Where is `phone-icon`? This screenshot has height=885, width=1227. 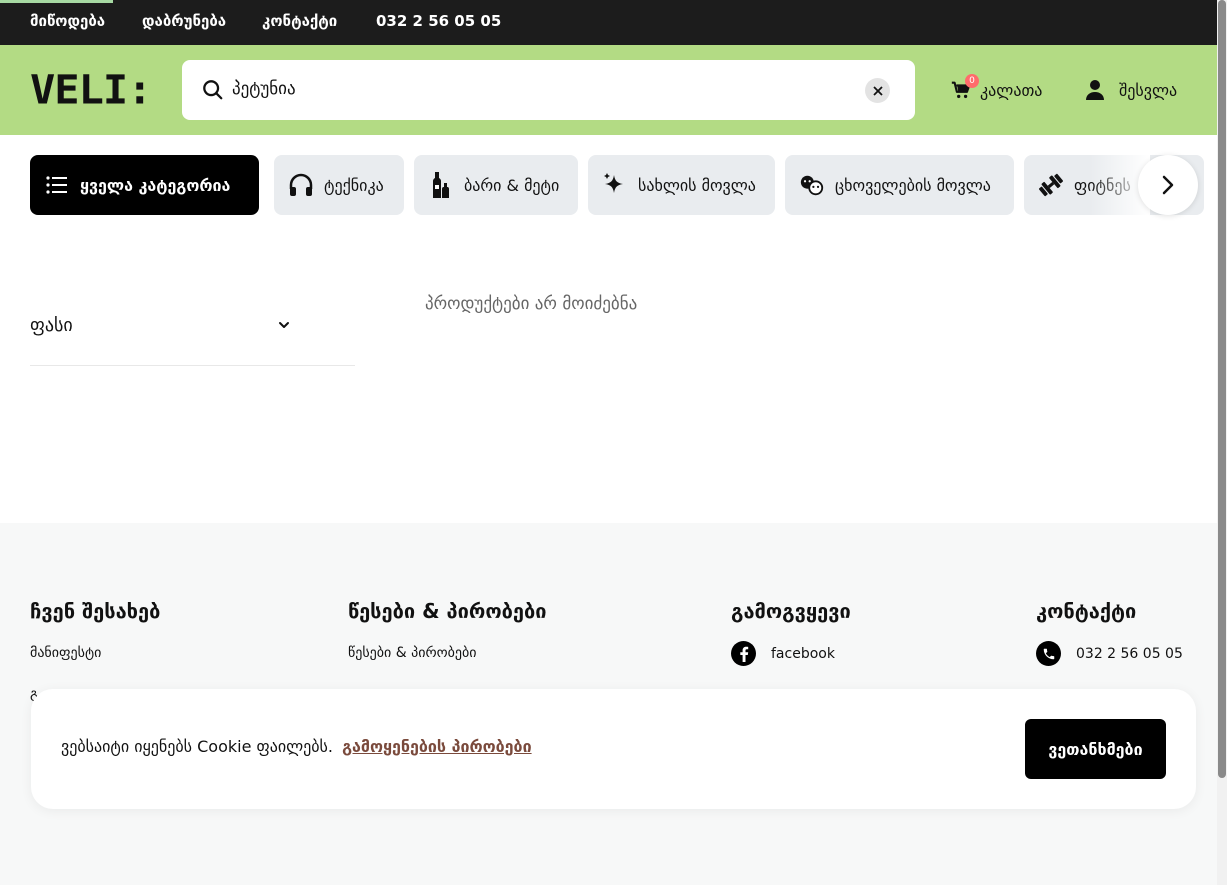
phone-icon is located at coordinates (1048, 653).